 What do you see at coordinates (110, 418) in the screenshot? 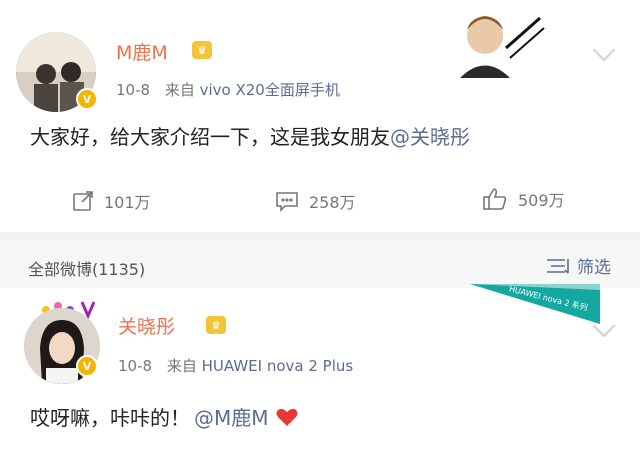
I see `post2-body: 哎呀嘛，咔咔的！` at bounding box center [110, 418].